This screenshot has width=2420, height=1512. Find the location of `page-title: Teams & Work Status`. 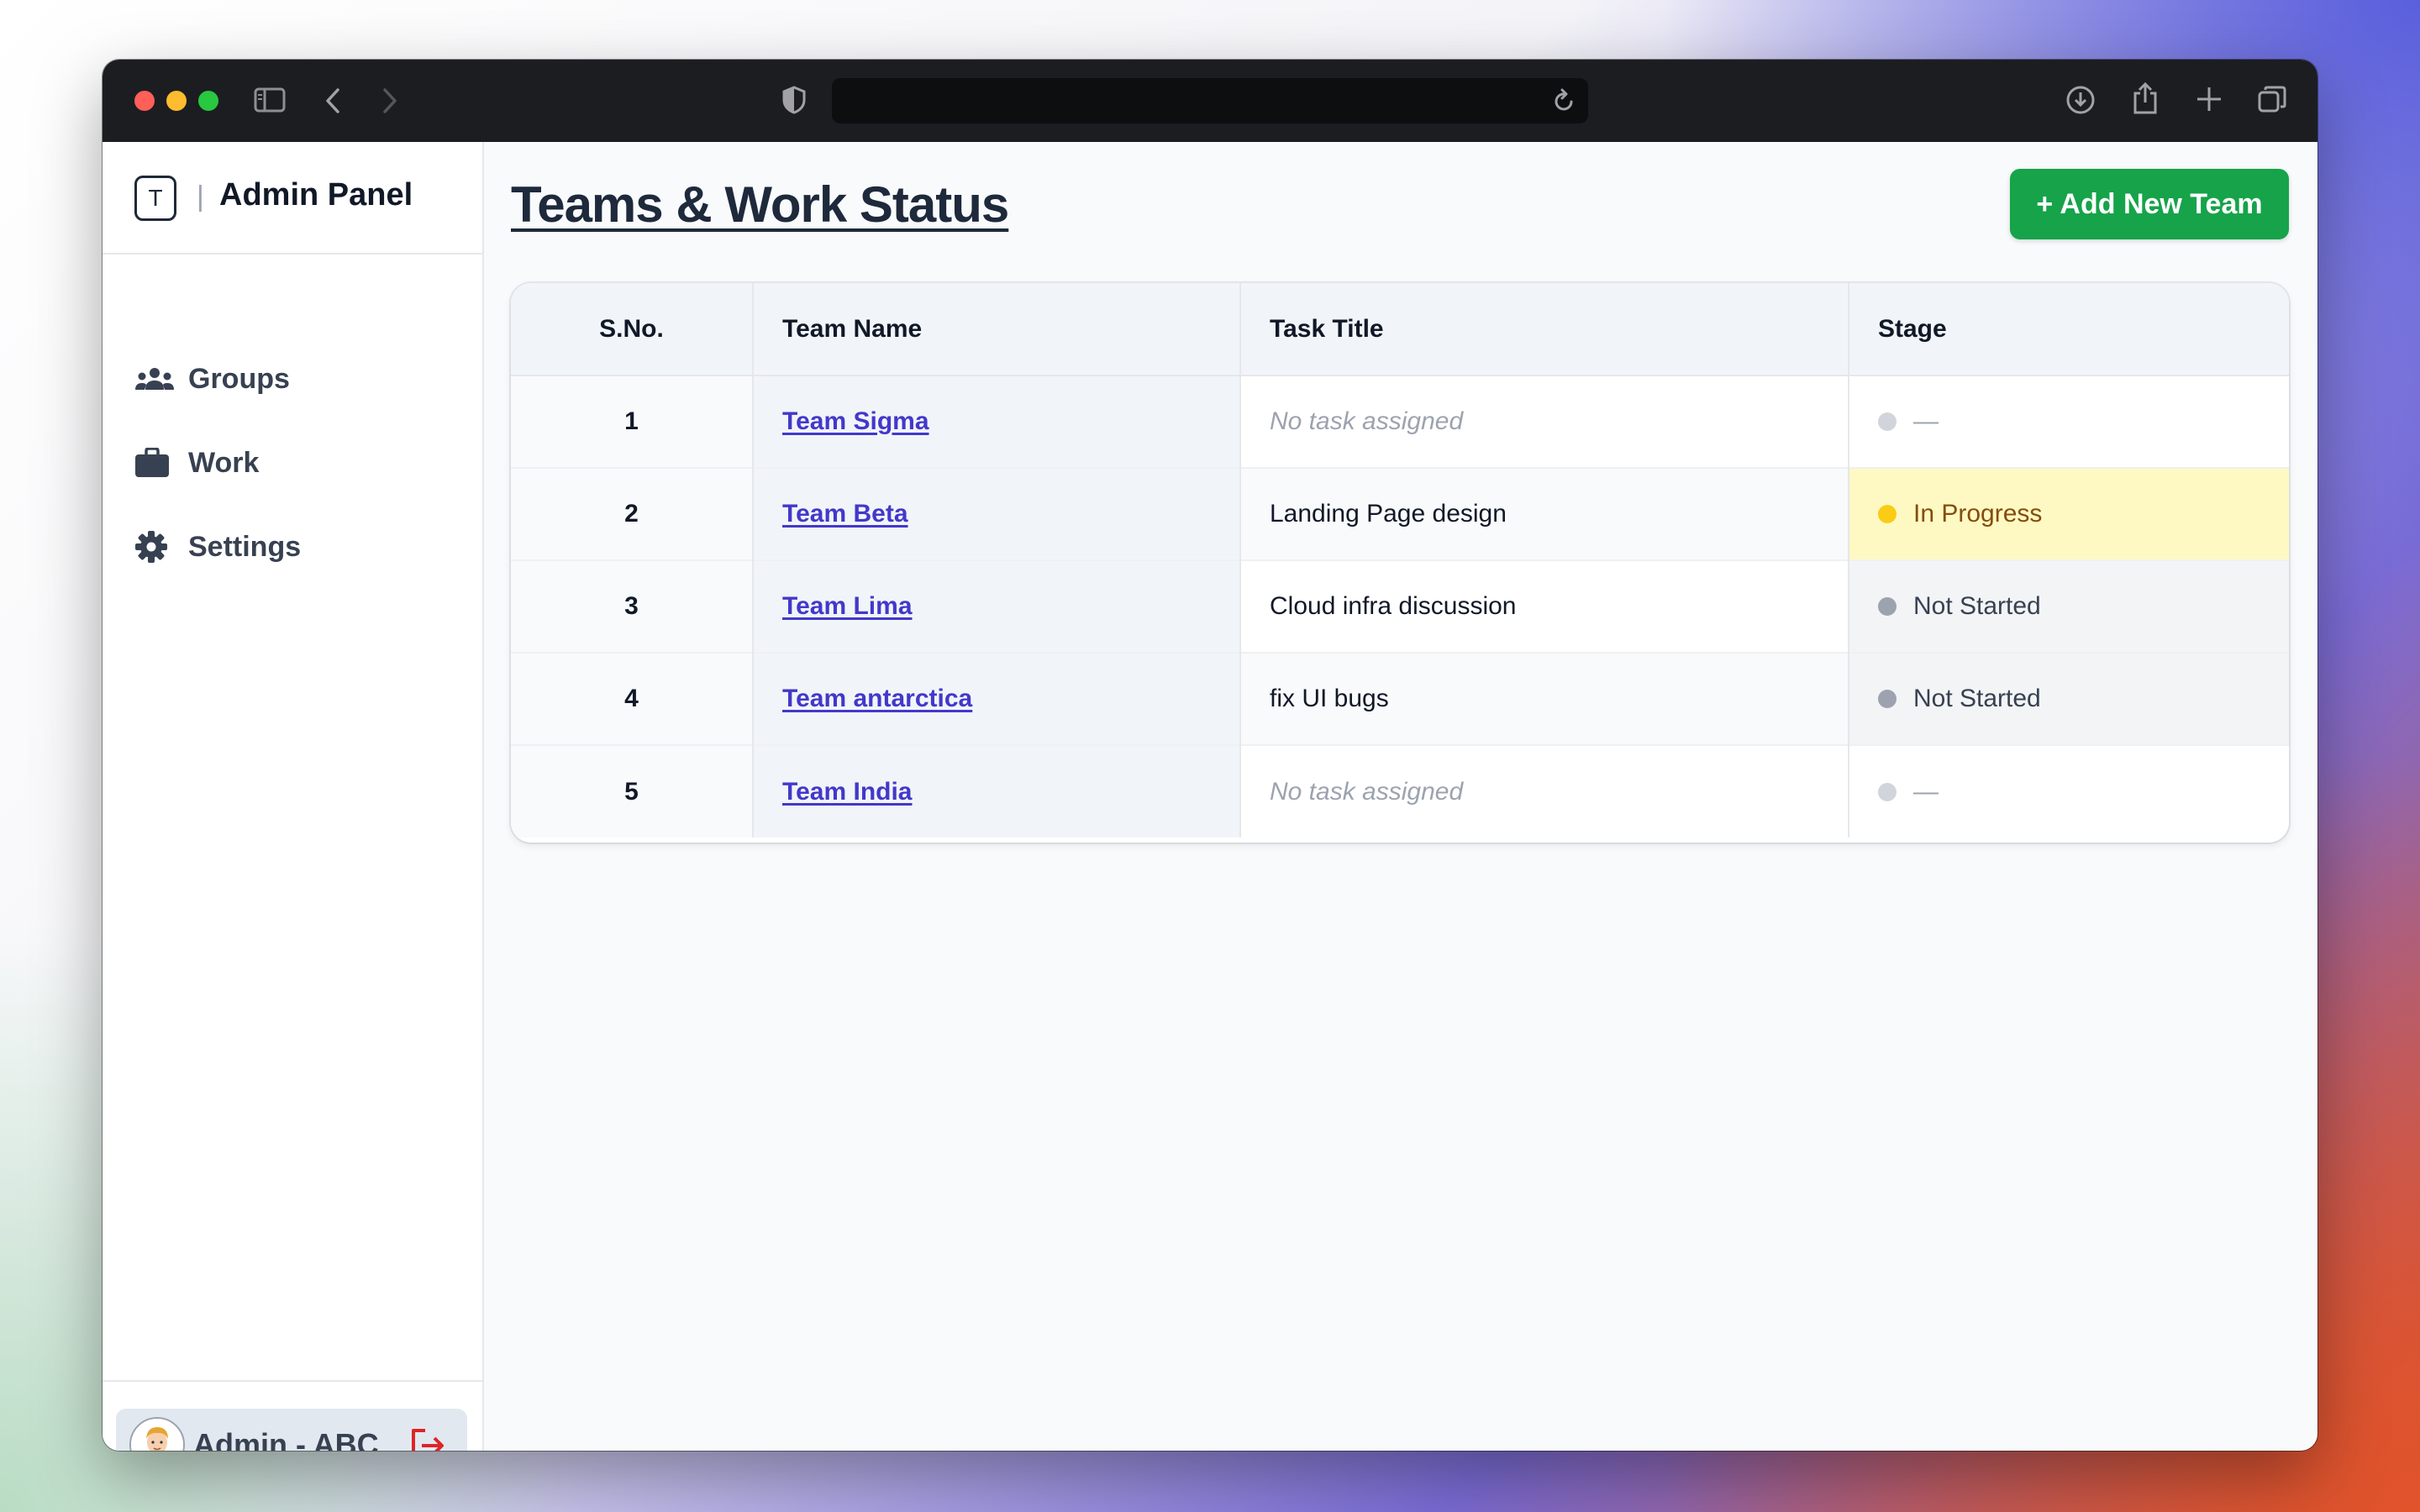

page-title: Teams & Work Status is located at coordinates (760, 204).